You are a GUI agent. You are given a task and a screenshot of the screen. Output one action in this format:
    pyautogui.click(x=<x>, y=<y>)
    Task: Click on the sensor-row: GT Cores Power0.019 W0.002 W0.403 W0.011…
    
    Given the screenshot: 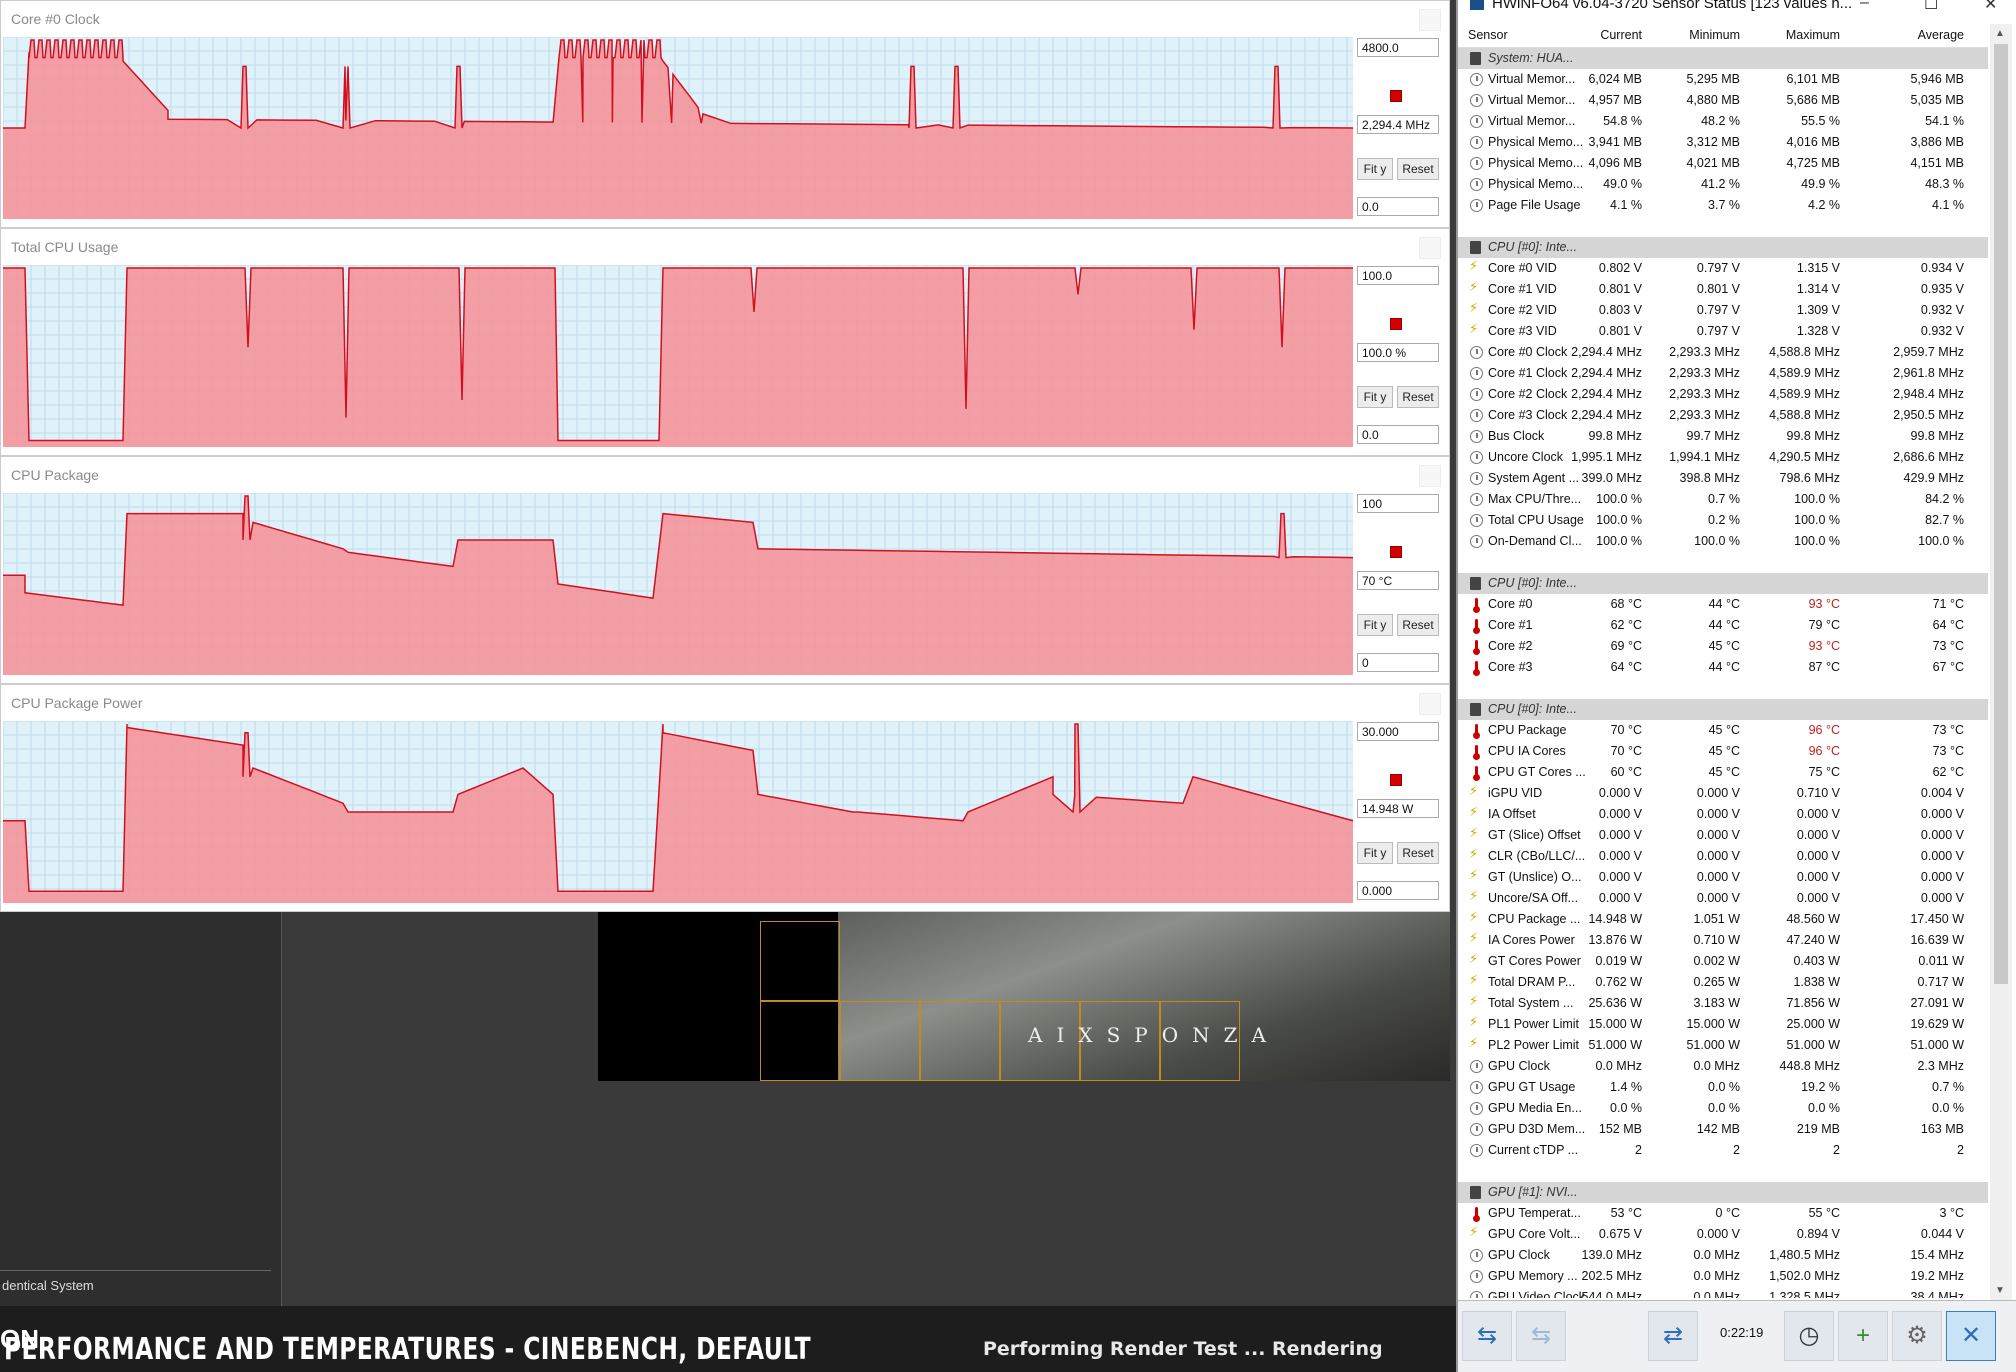 What is the action you would take?
    pyautogui.click(x=1723, y=961)
    